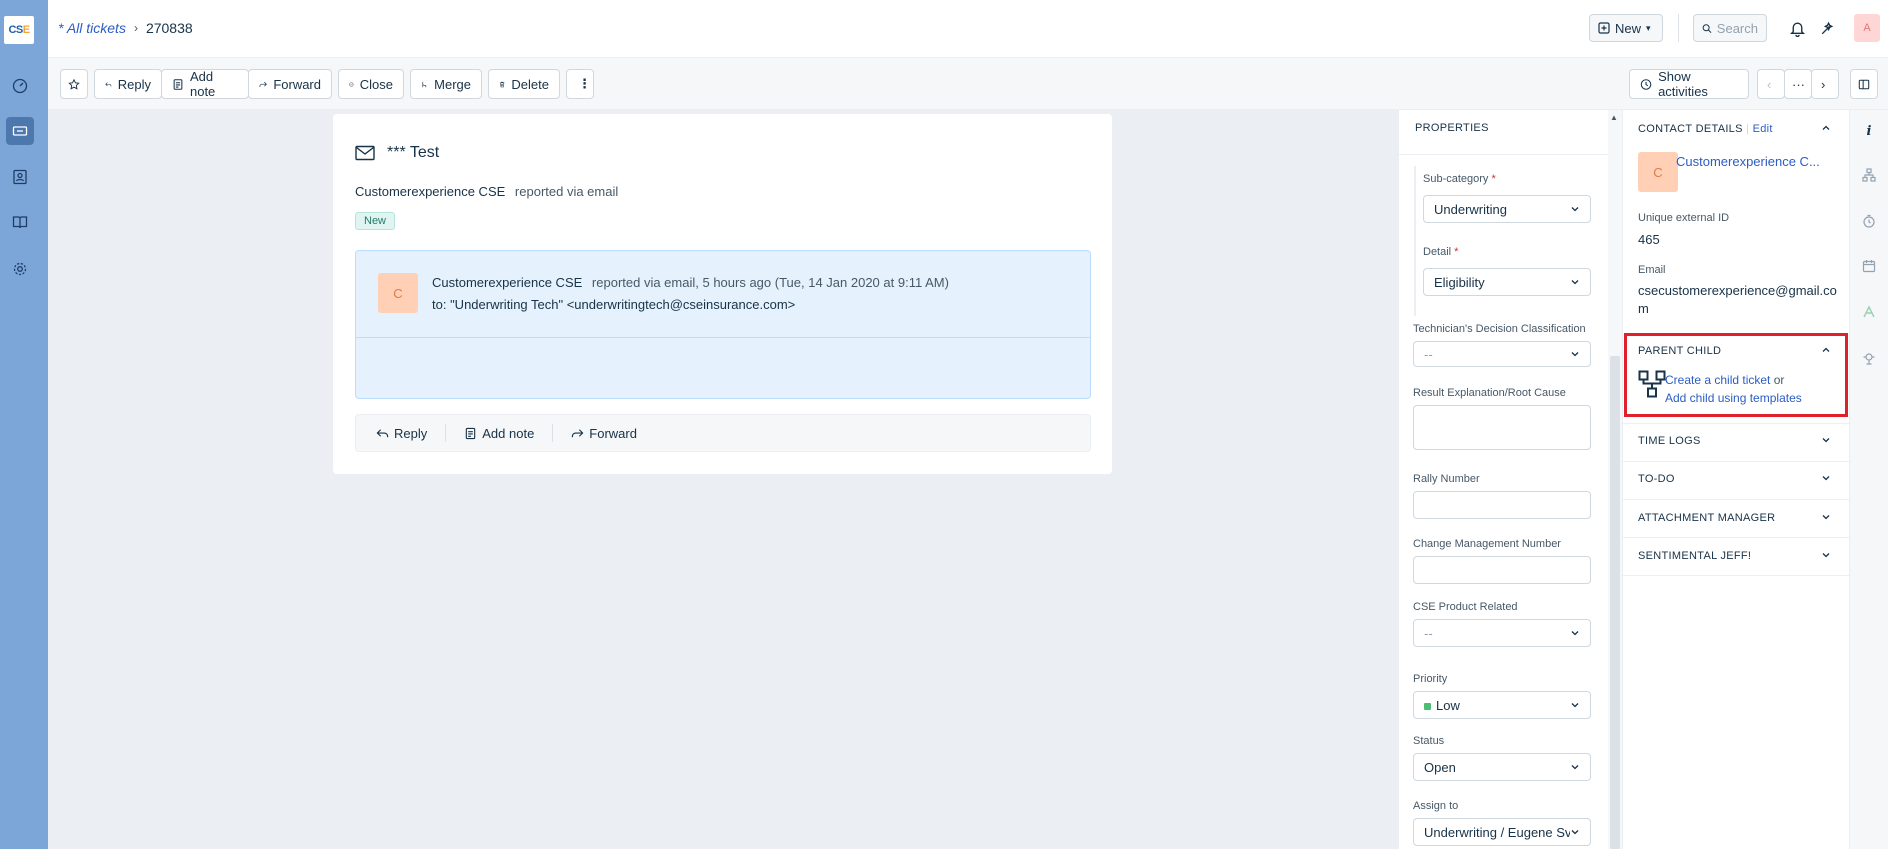  Describe the element at coordinates (1669, 441) in the screenshot. I see `time-logs-section: TIME LOGS` at that location.